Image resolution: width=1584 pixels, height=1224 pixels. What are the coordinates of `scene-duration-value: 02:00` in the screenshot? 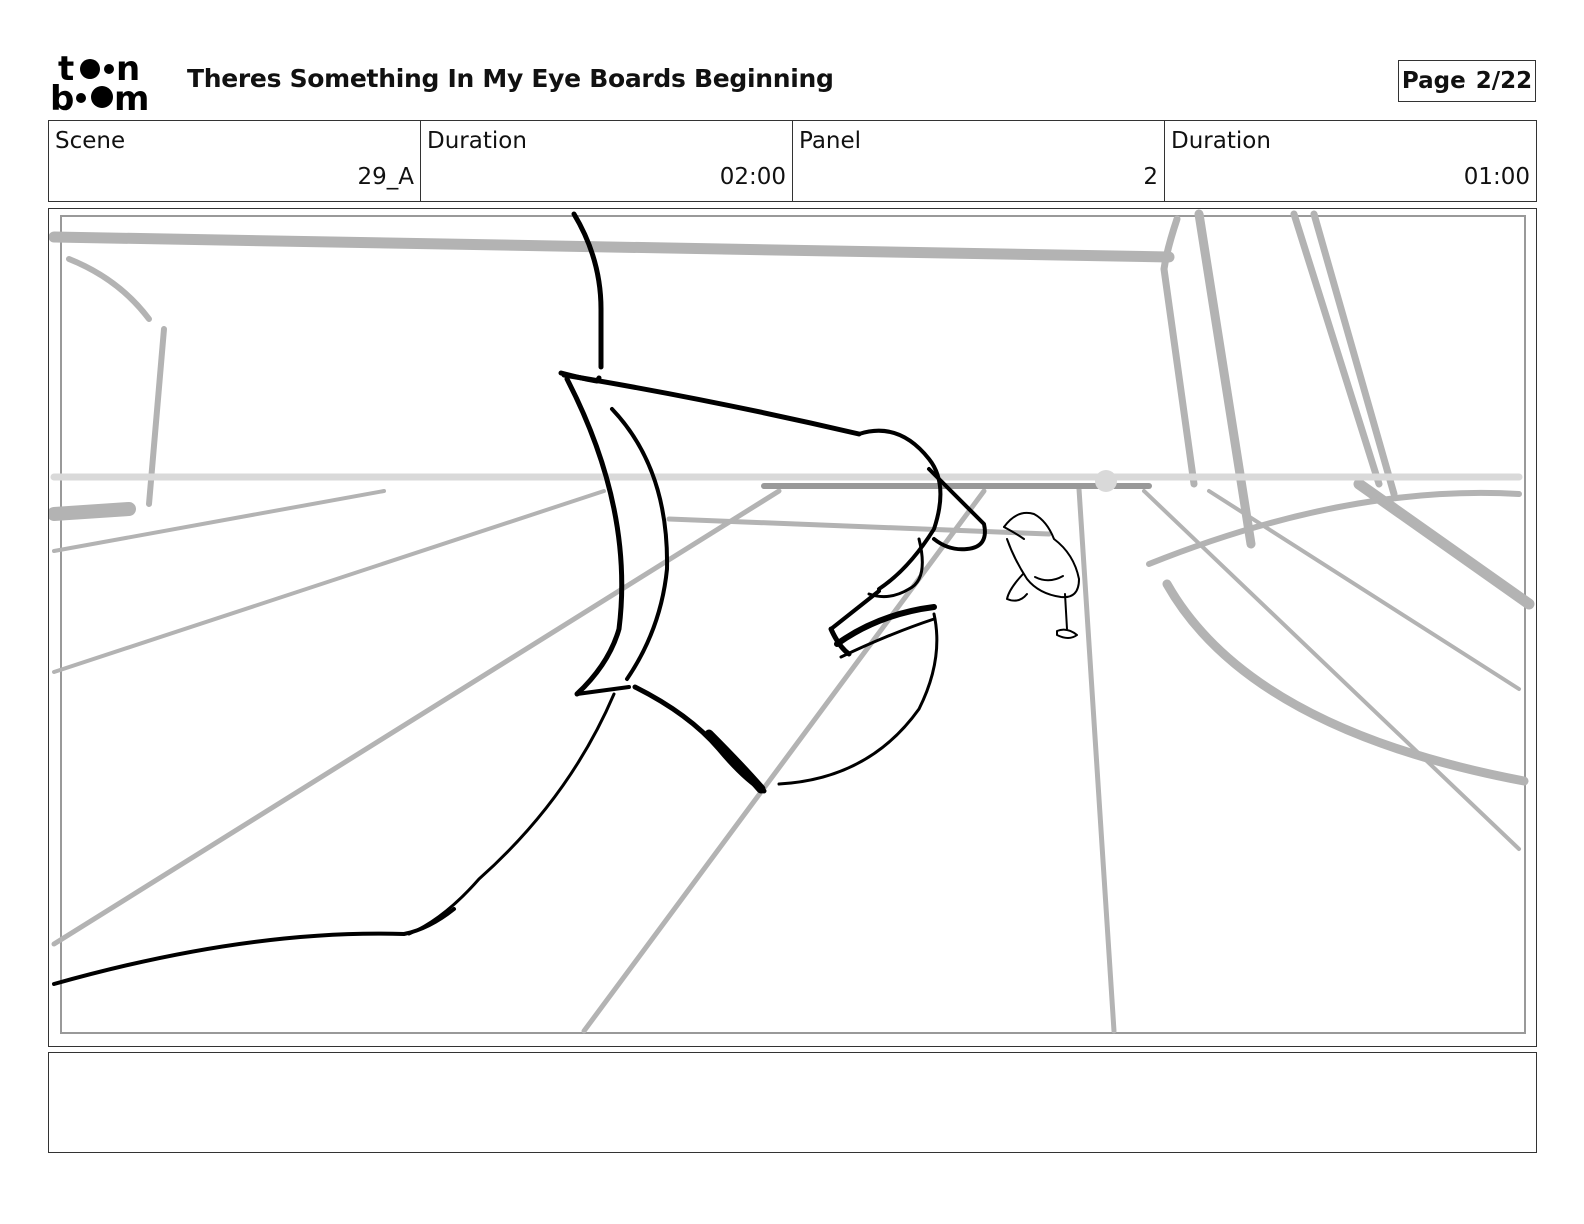 It's located at (752, 177).